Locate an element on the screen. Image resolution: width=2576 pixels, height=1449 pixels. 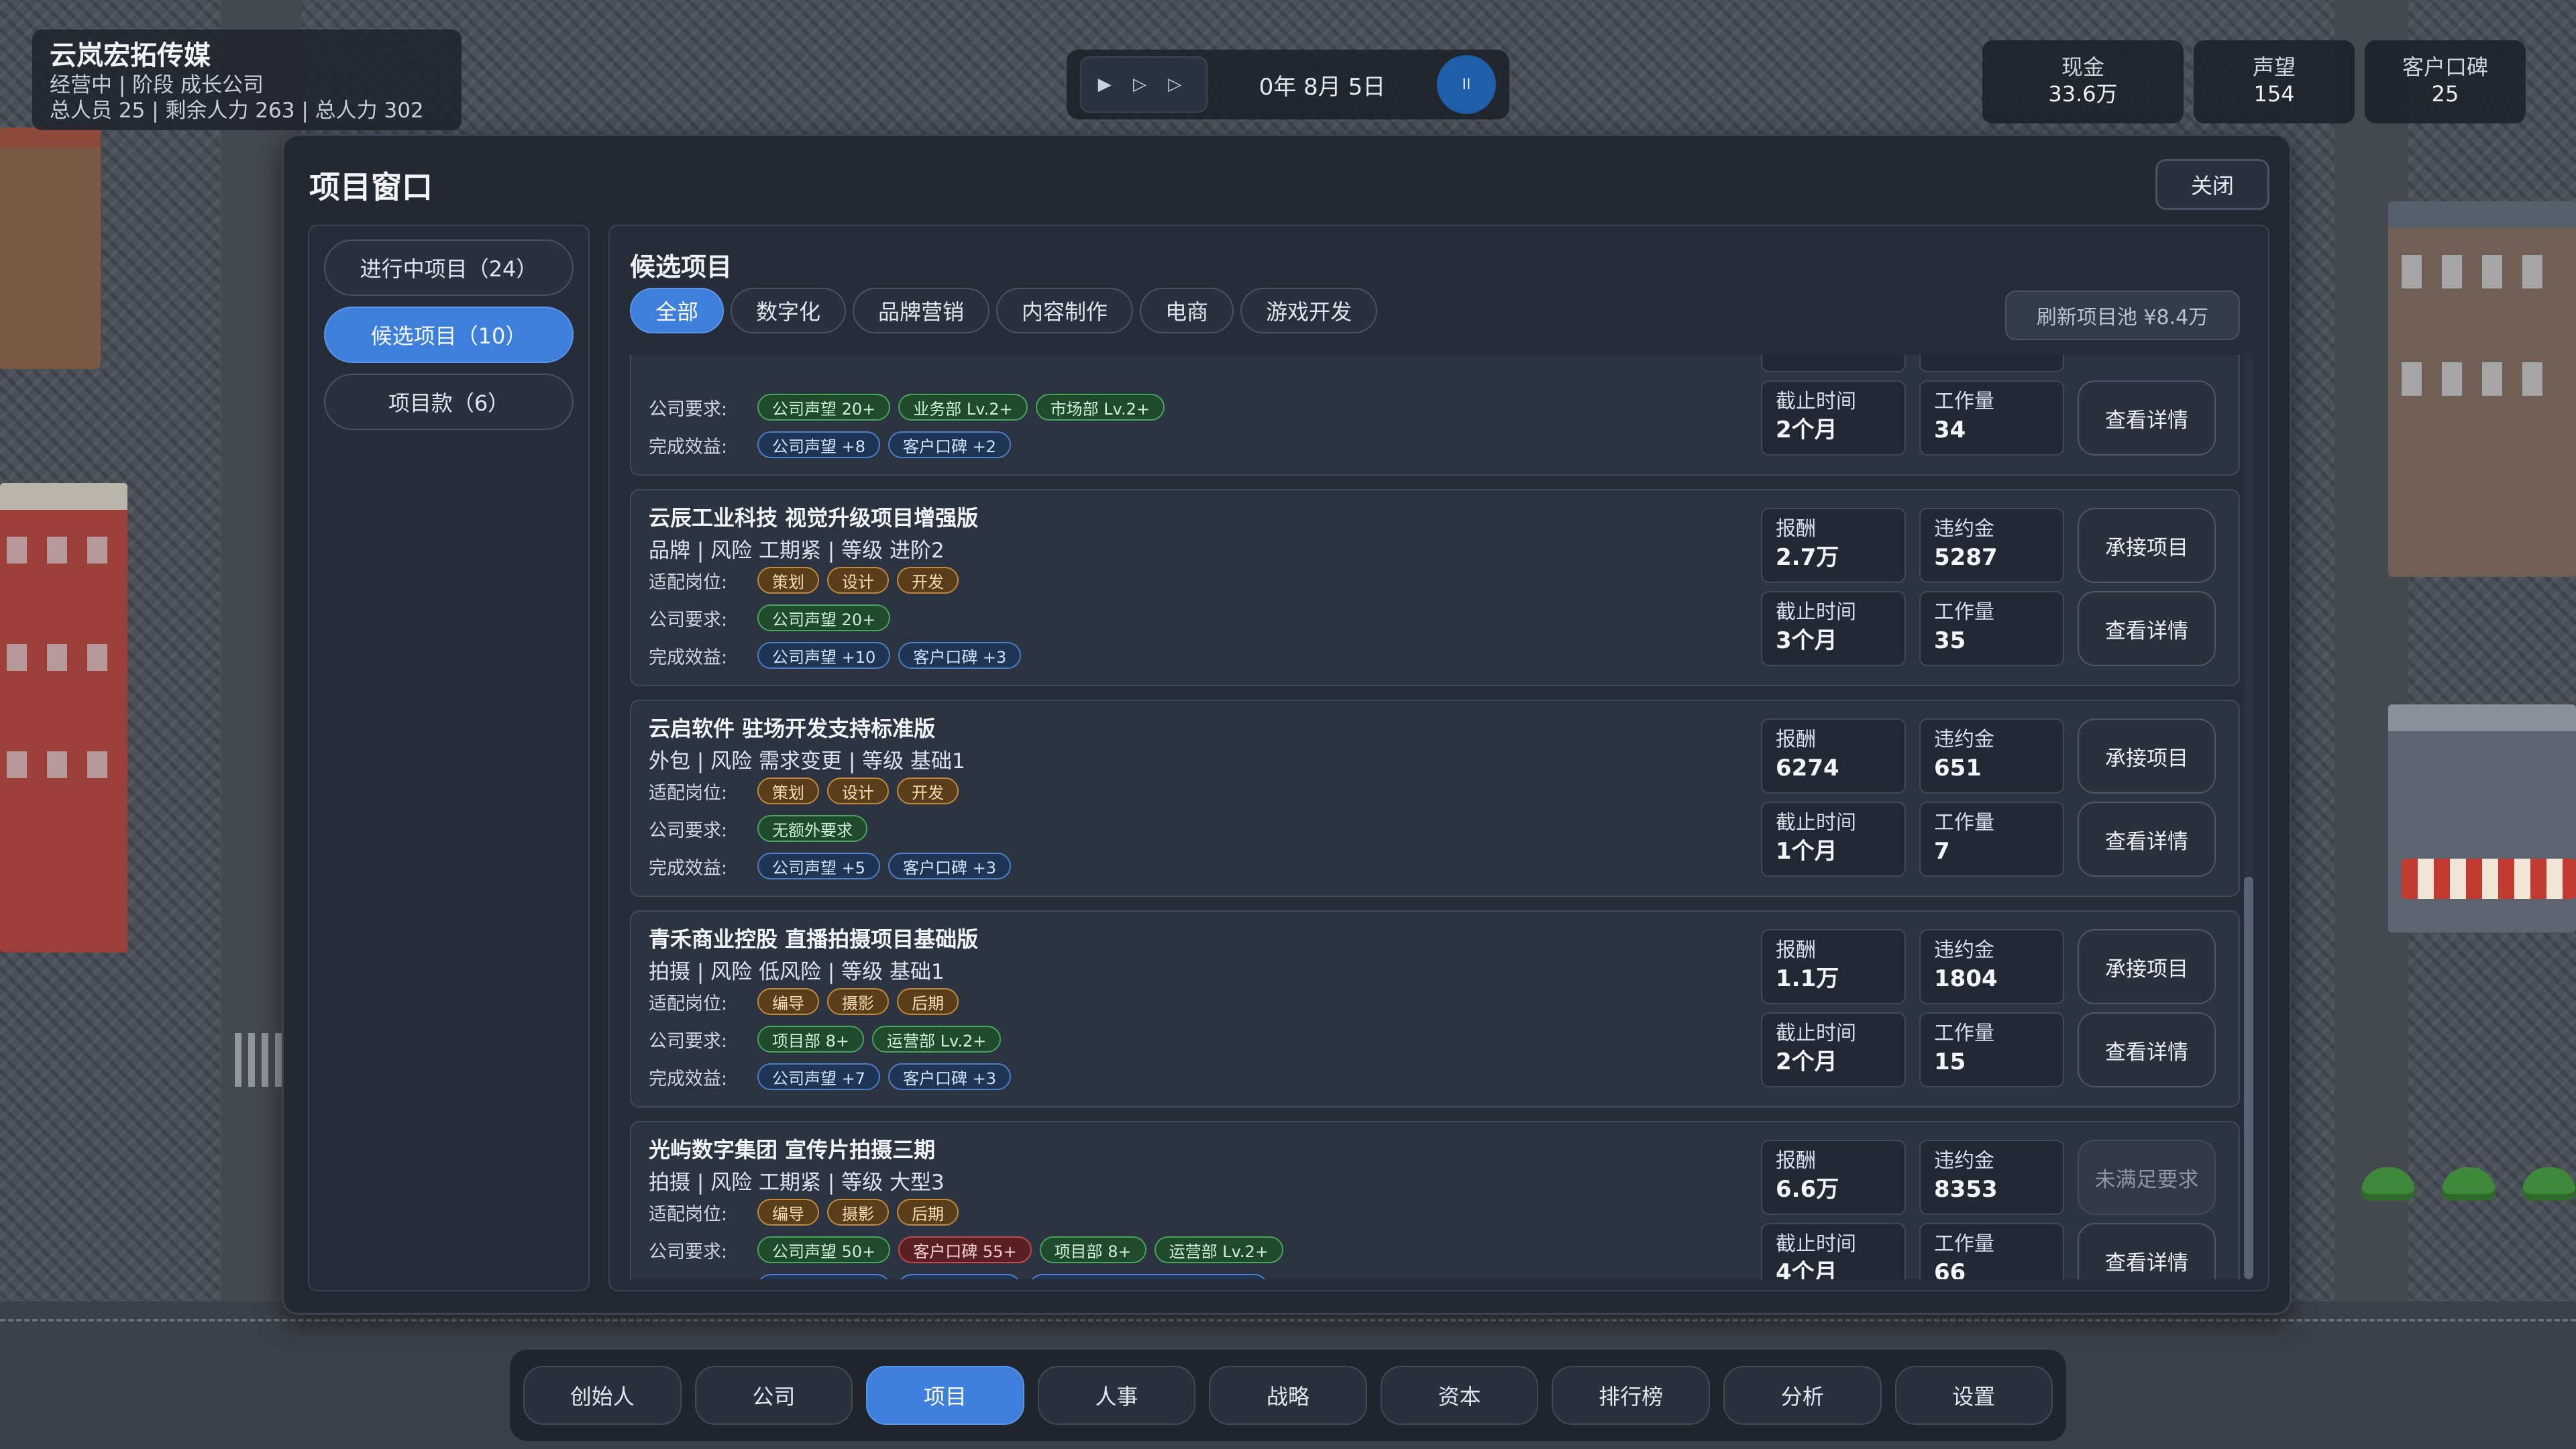
project-title: 光屿数字集团 宣传片拍摄三期 is located at coordinates (792, 1150).